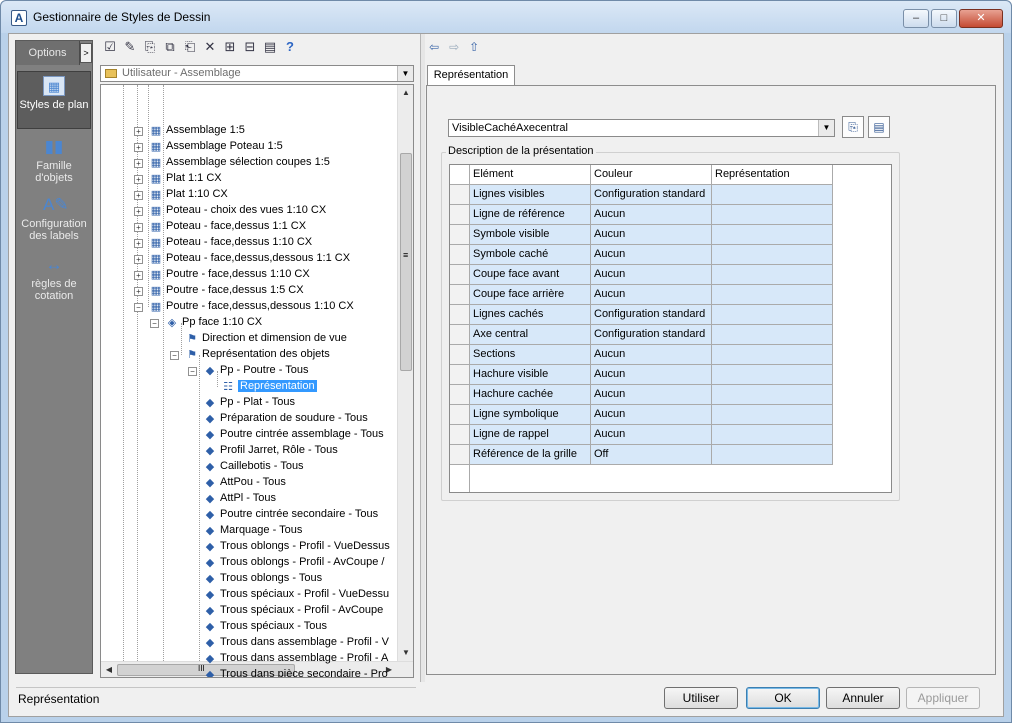 The width and height of the screenshot is (1012, 723). Describe the element at coordinates (249, 499) in the screenshot. I see `tree-node: ◆ AttPl - Tous` at that location.